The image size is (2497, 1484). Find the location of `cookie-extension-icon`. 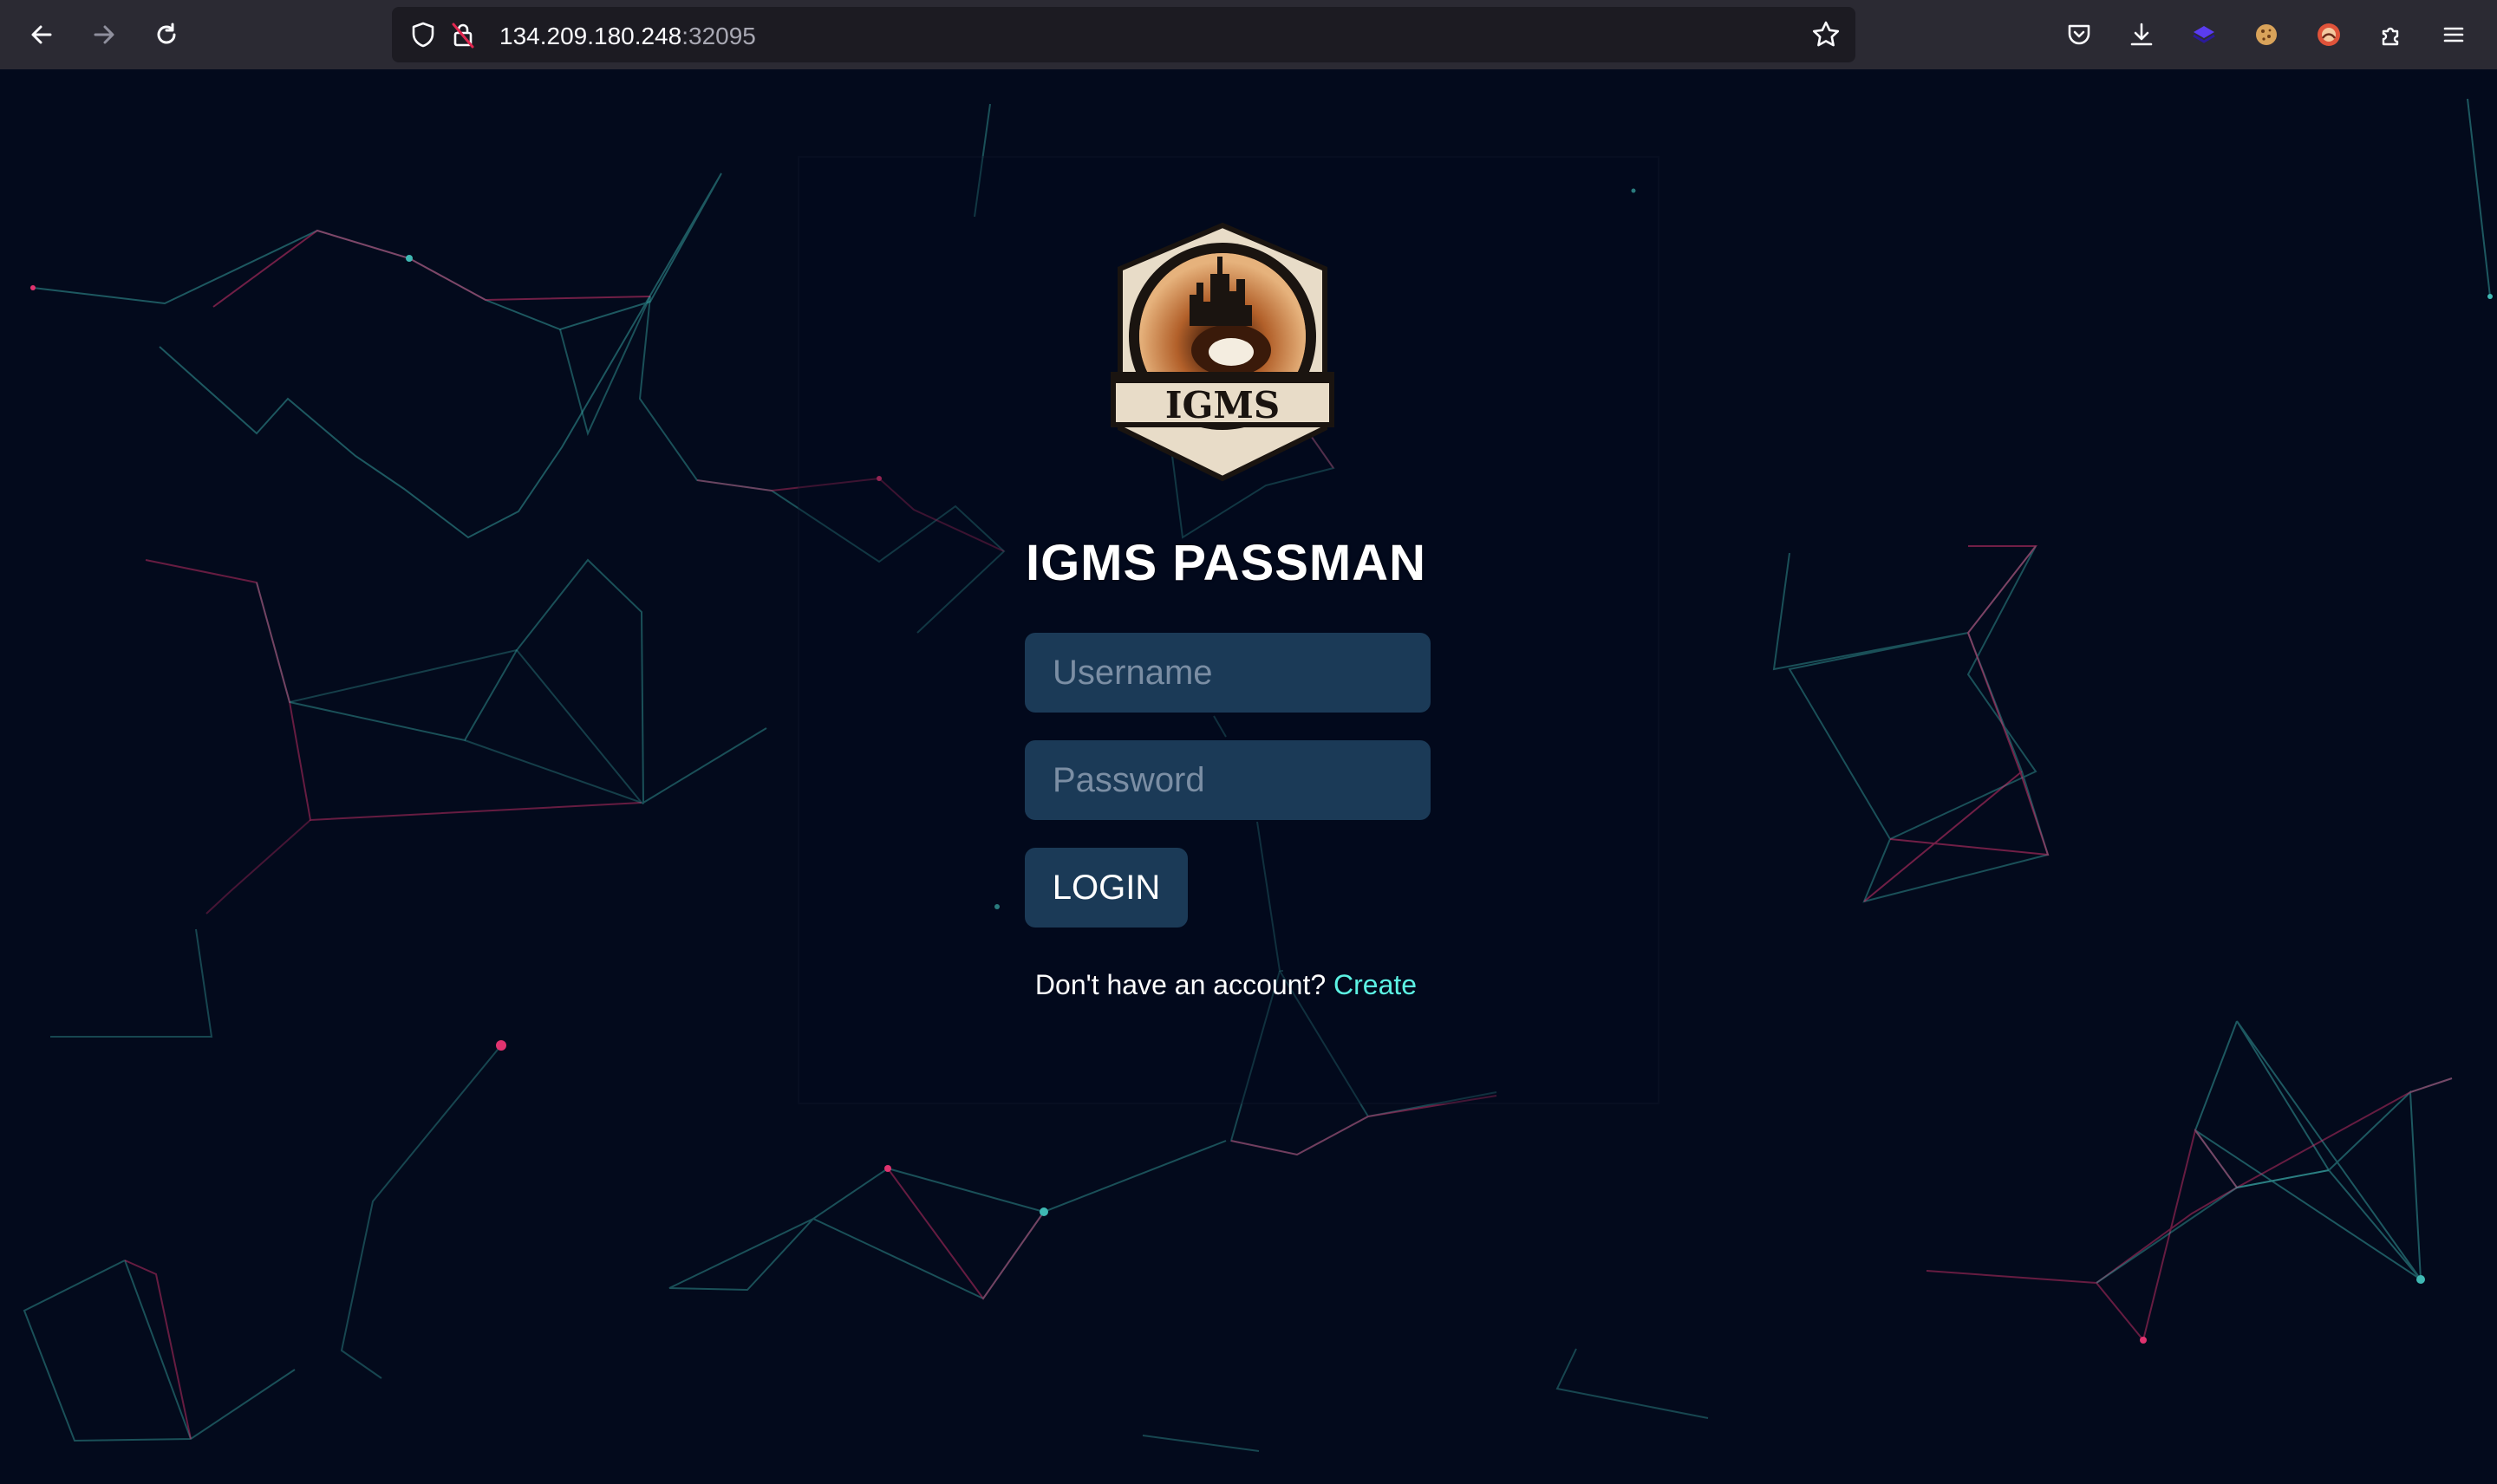

cookie-extension-icon is located at coordinates (2266, 34).